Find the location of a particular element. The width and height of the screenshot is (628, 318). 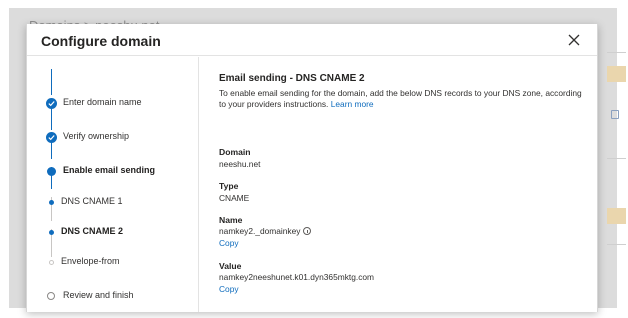

step-enter-domain-name: Enter domain name is located at coordinates (112, 105).